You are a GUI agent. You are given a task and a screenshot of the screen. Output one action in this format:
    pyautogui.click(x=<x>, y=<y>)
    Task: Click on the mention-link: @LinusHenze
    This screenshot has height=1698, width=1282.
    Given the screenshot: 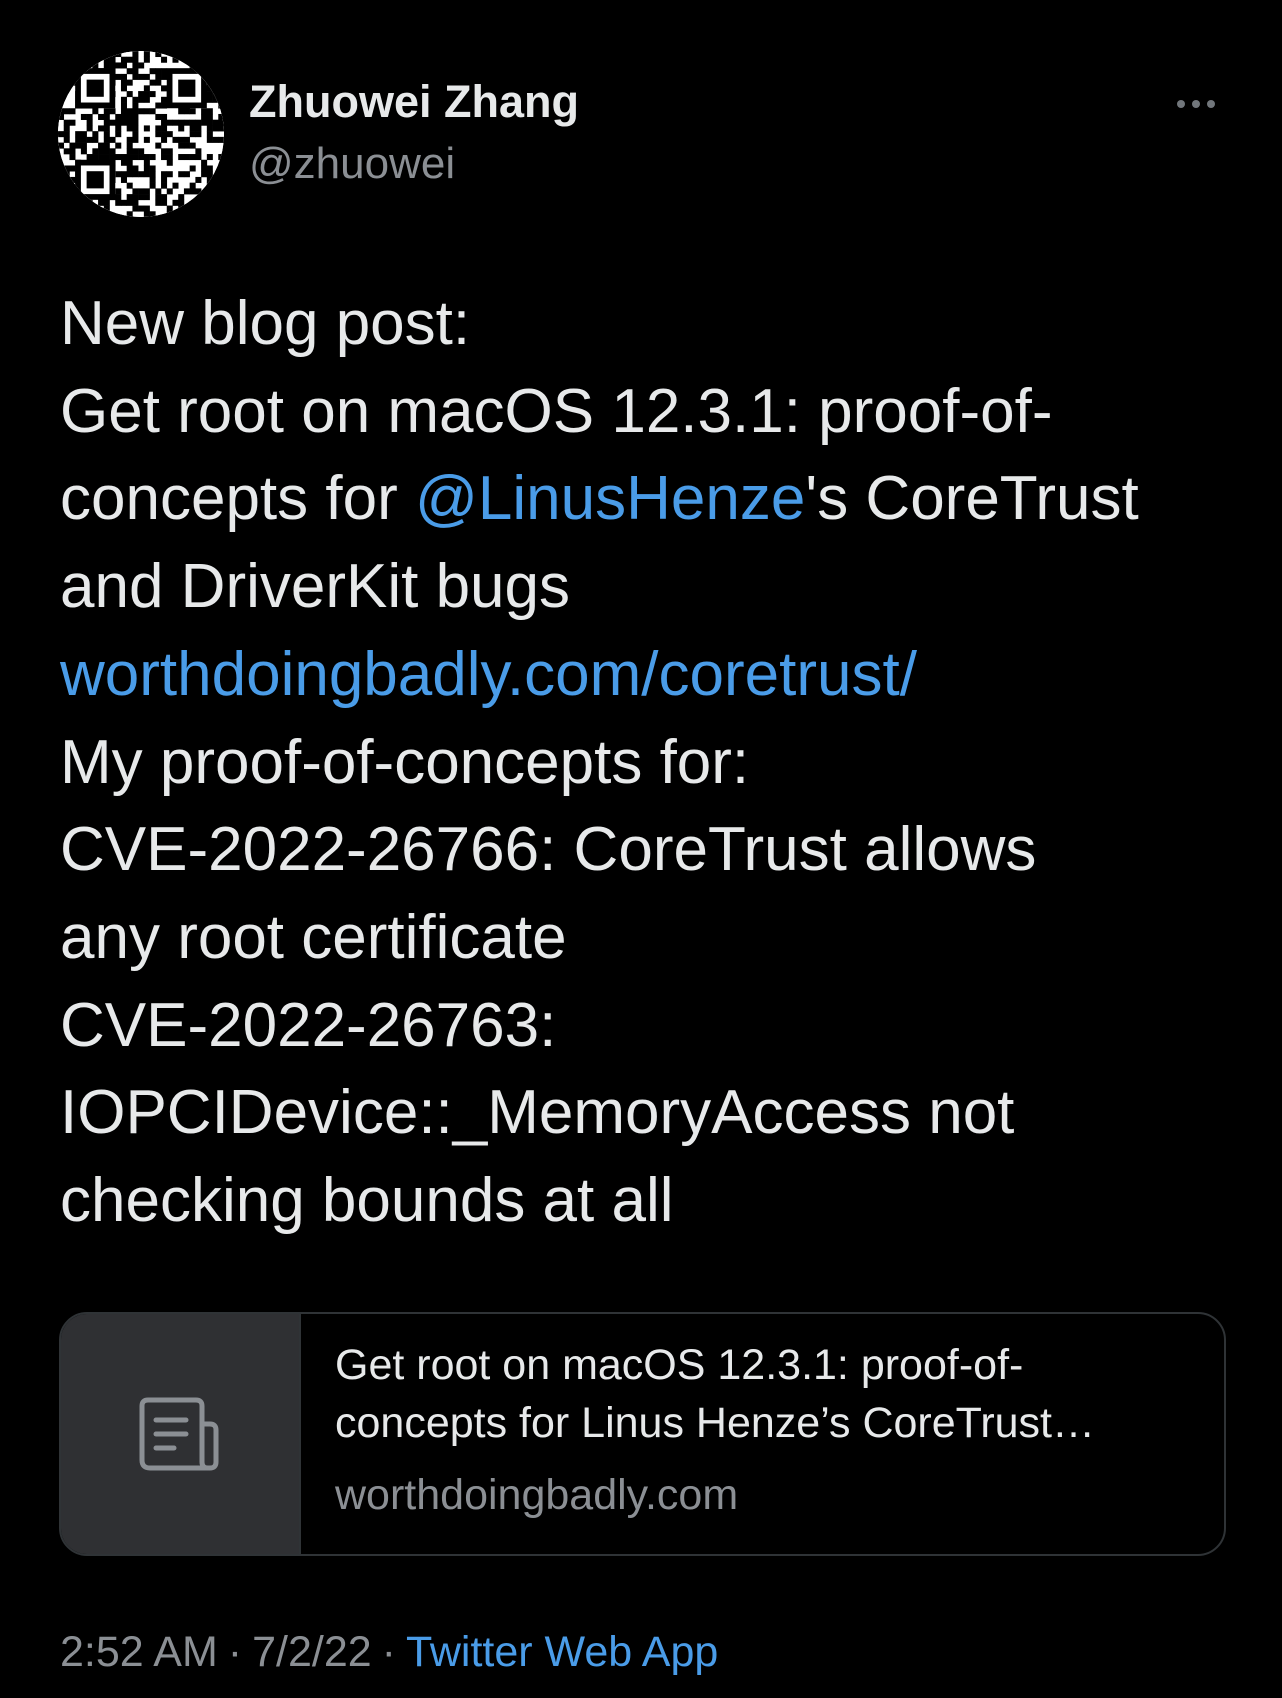 What is the action you would take?
    pyautogui.click(x=610, y=498)
    